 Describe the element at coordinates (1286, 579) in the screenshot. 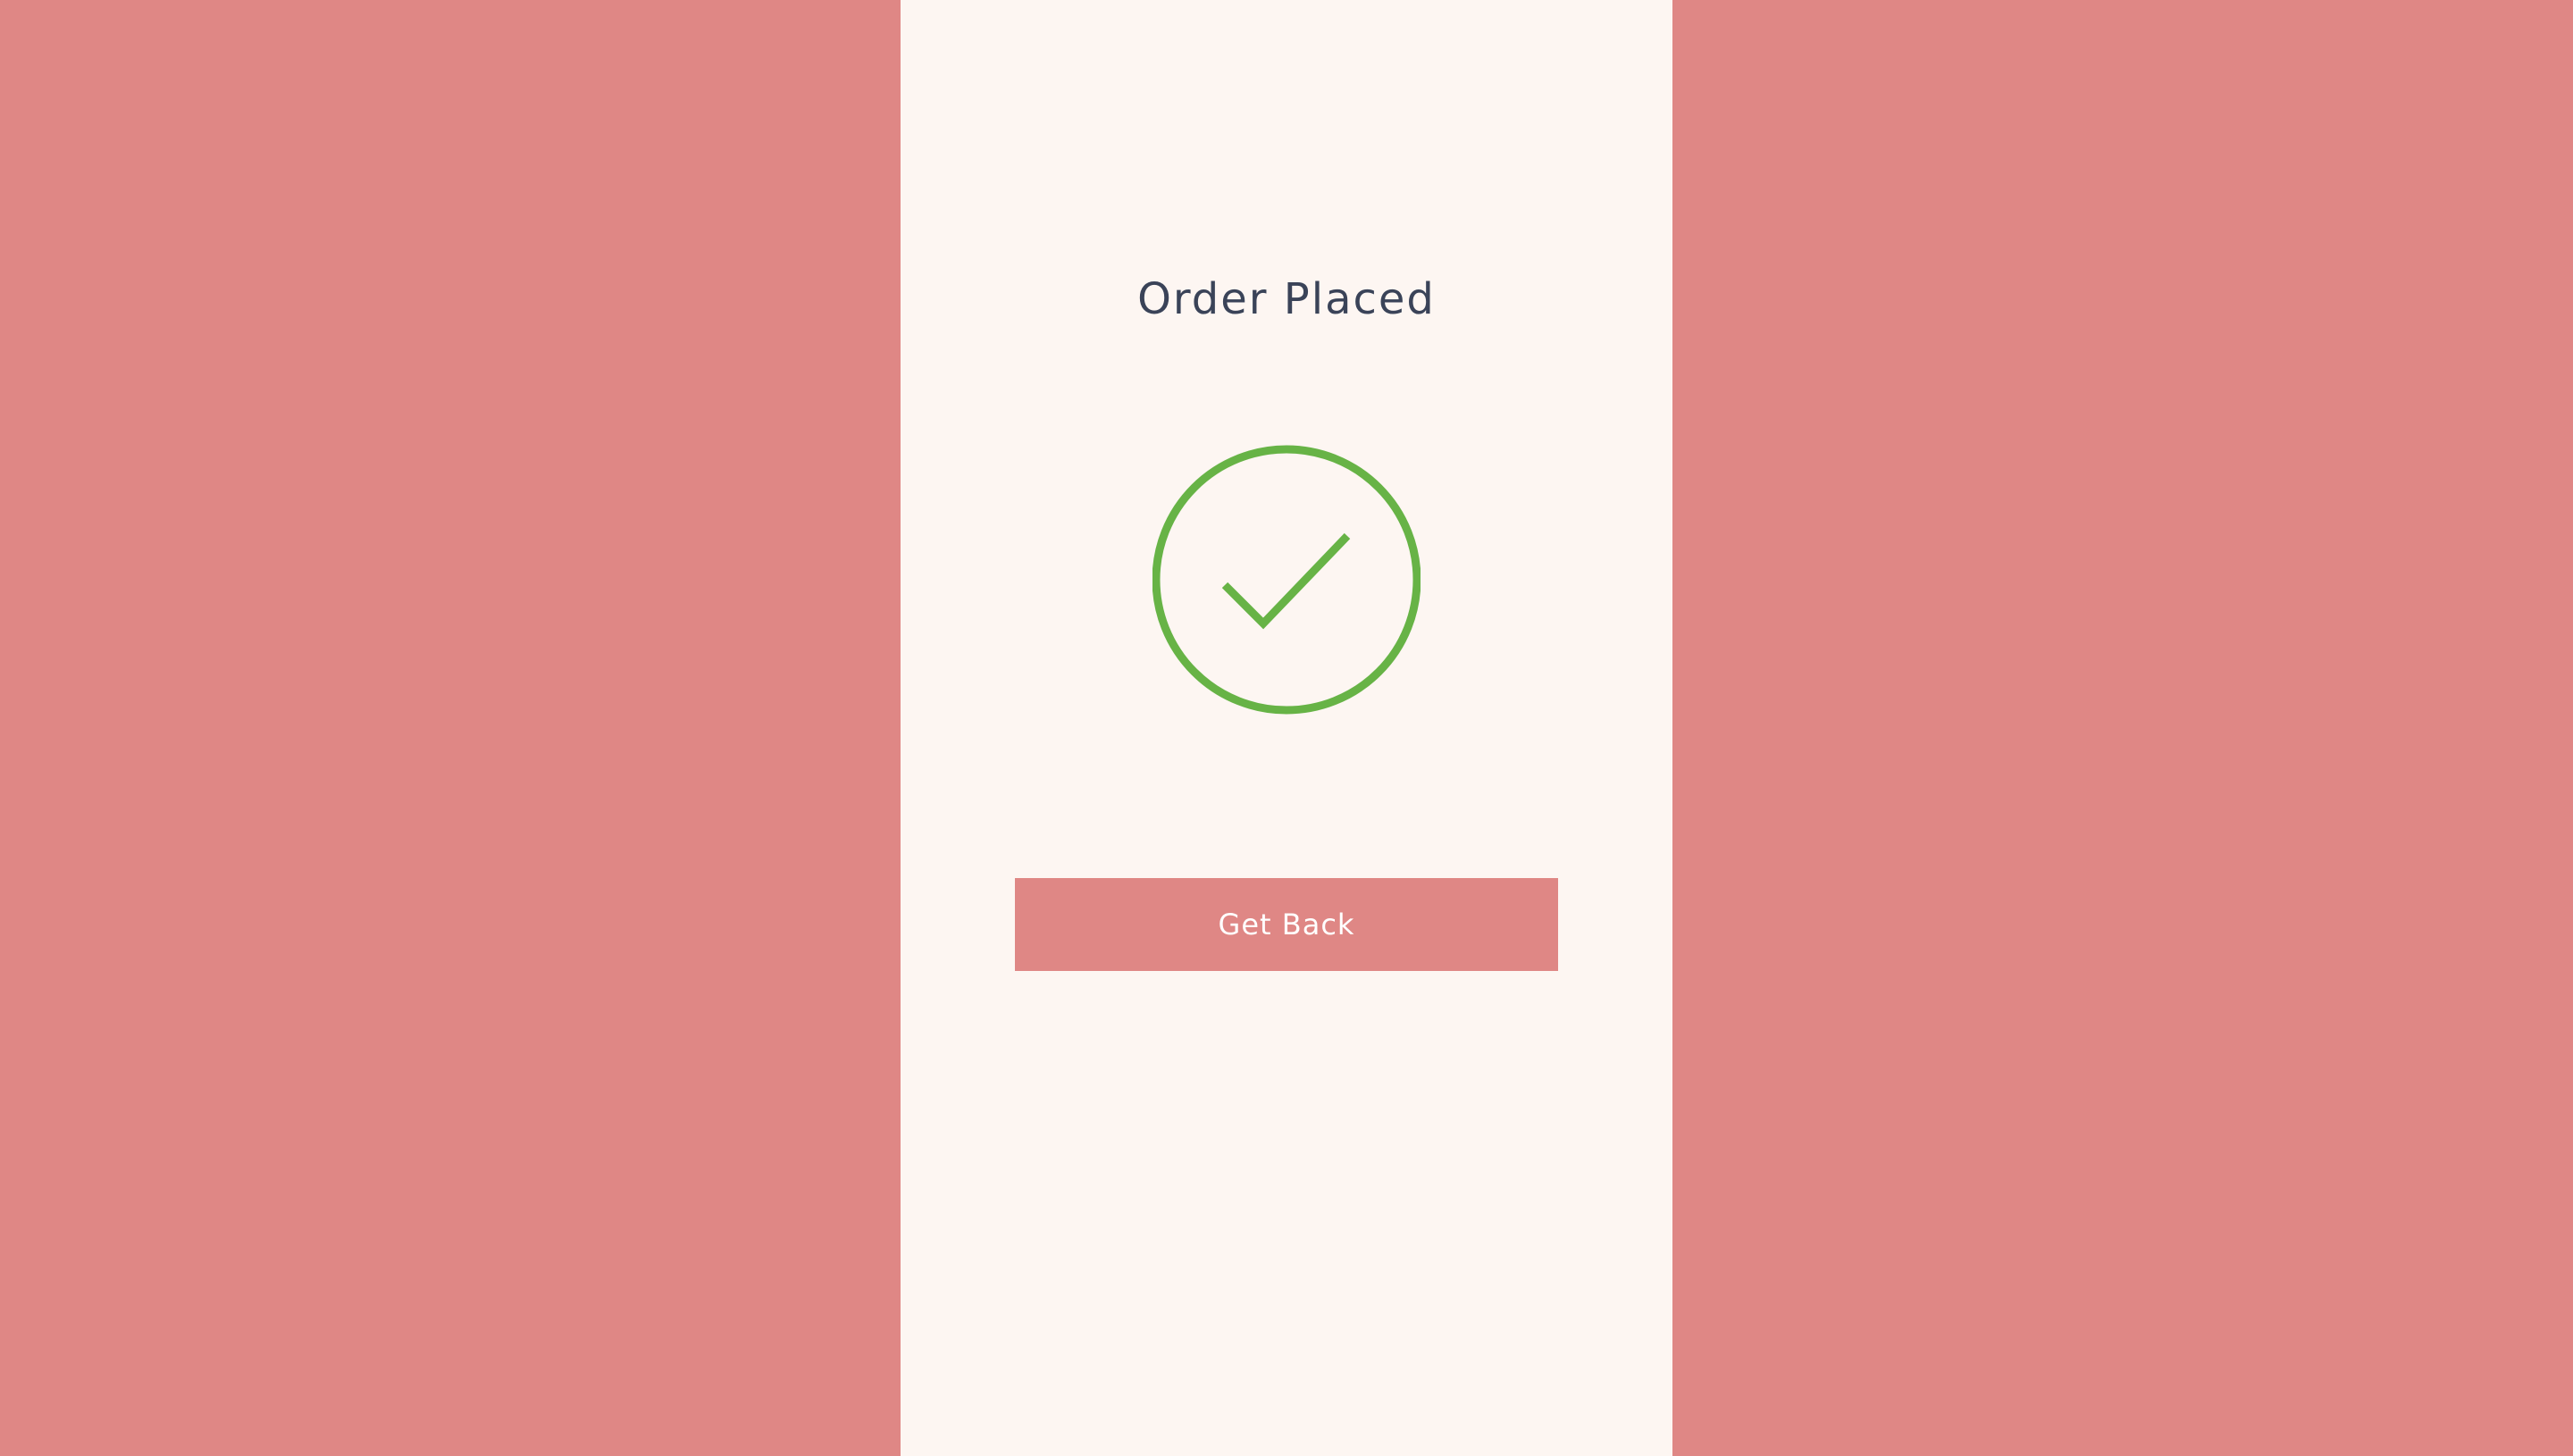

I see `check-circle-icon` at that location.